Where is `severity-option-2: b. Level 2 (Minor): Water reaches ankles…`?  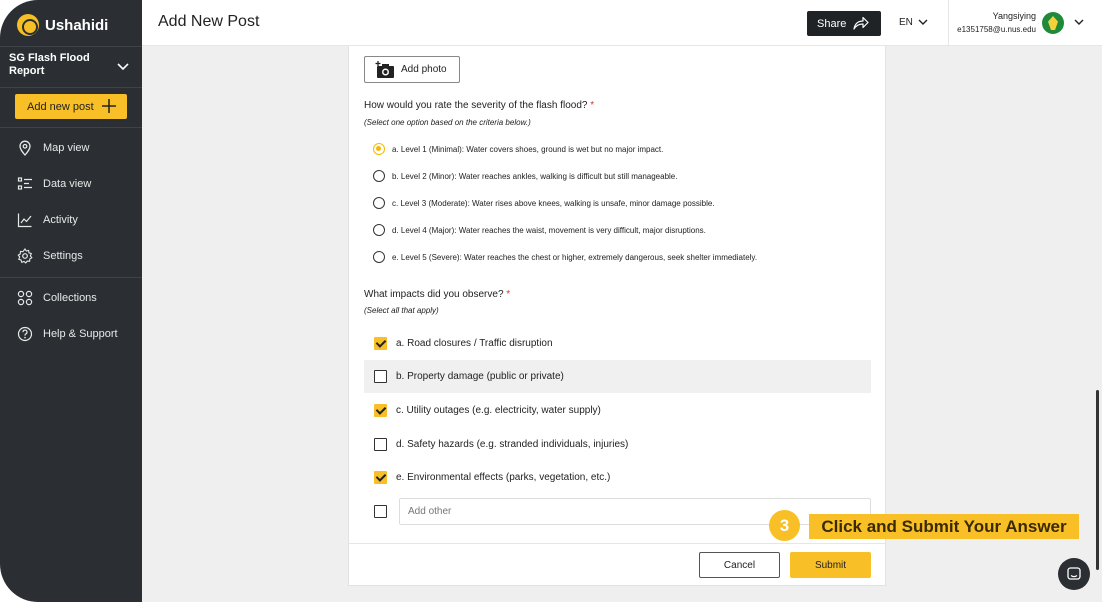
severity-option-2: b. Level 2 (Minor): Water reaches ankles… is located at coordinates (525, 176).